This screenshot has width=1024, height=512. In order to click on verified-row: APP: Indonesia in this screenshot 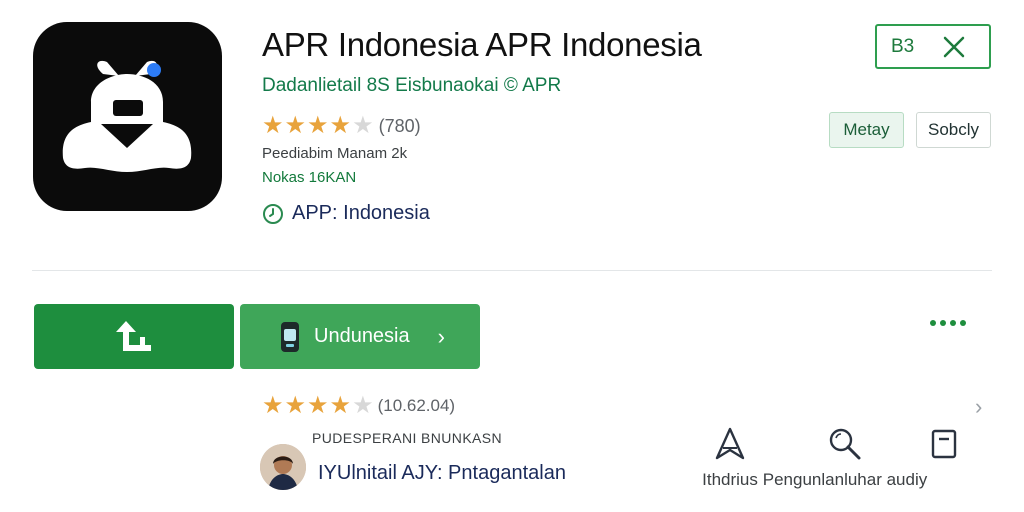, I will do `click(346, 213)`.